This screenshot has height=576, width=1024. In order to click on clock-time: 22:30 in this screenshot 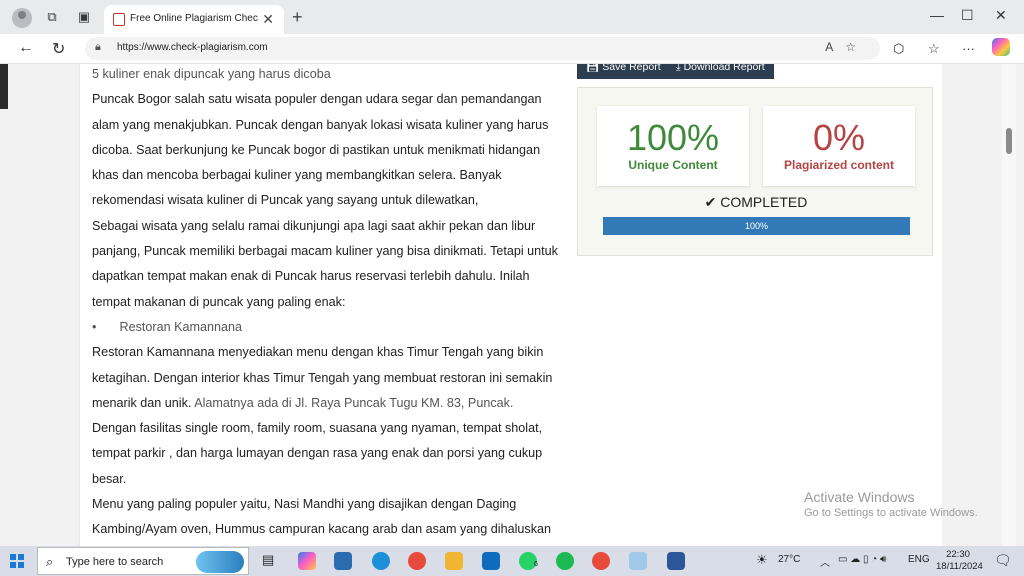, I will do `click(958, 554)`.